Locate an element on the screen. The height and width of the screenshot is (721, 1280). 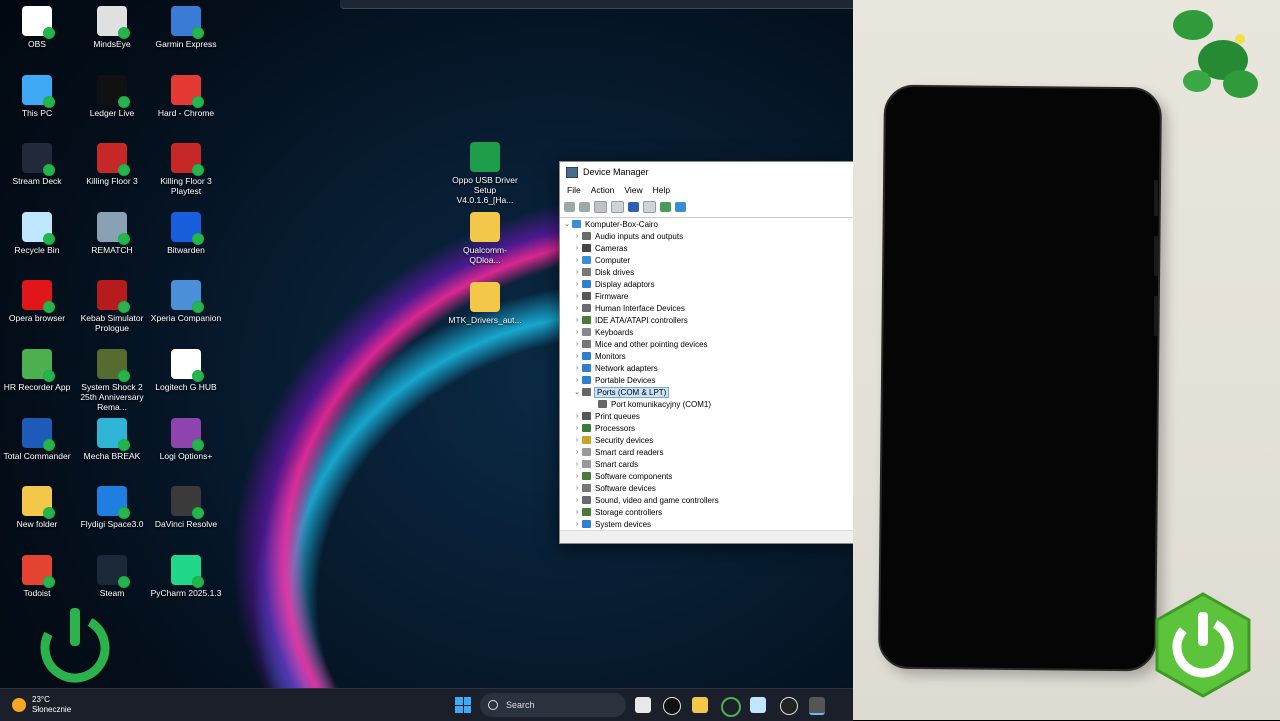
desktop-icon: HR Recorder App is located at coordinates (37, 368).